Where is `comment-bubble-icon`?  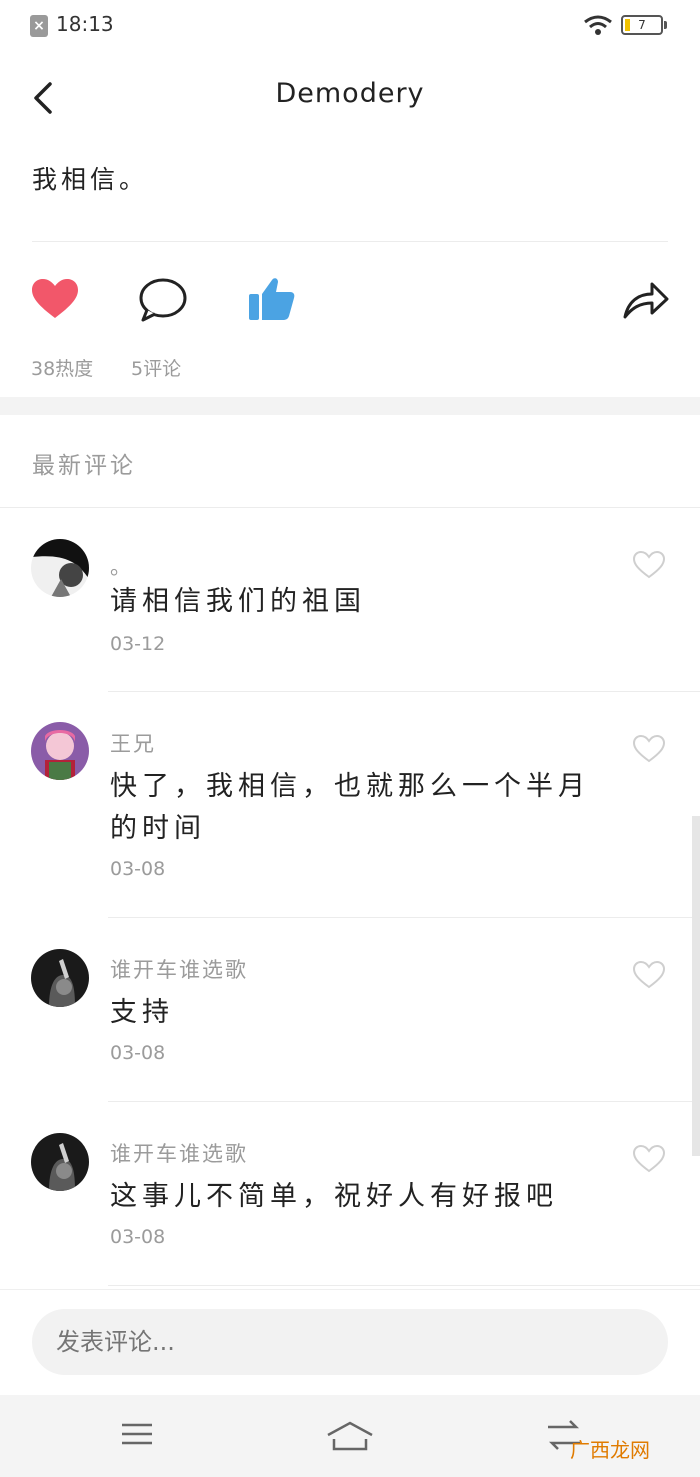 comment-bubble-icon is located at coordinates (163, 300).